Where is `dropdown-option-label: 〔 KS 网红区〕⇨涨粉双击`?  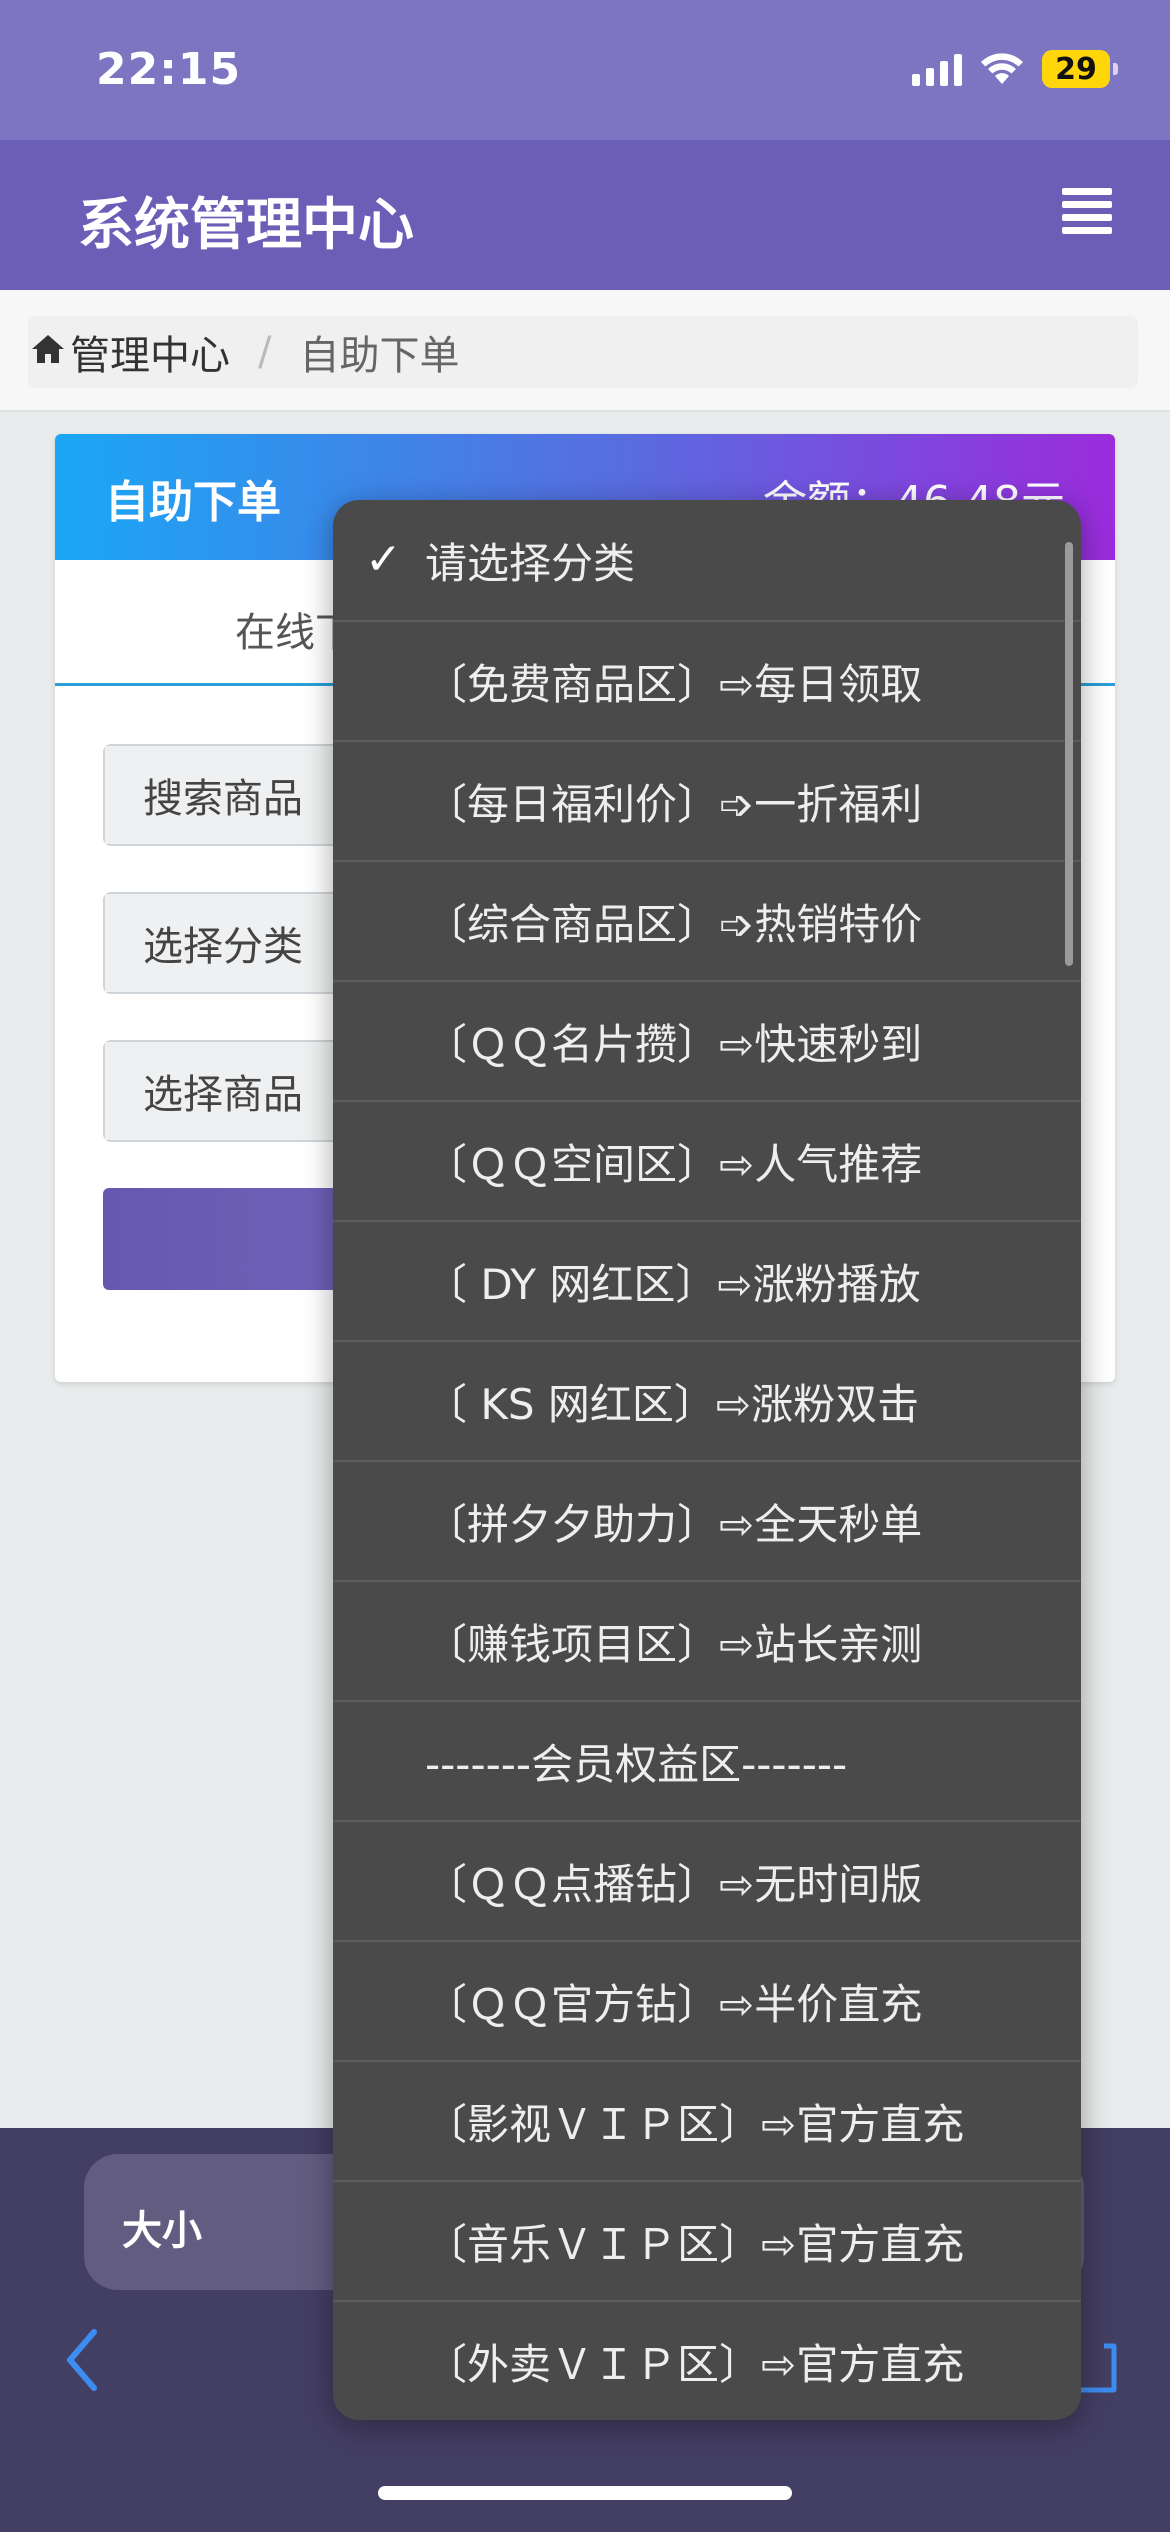
dropdown-option-label: 〔 KS 网红区〕⇨涨粉双击 is located at coordinates (672, 1404).